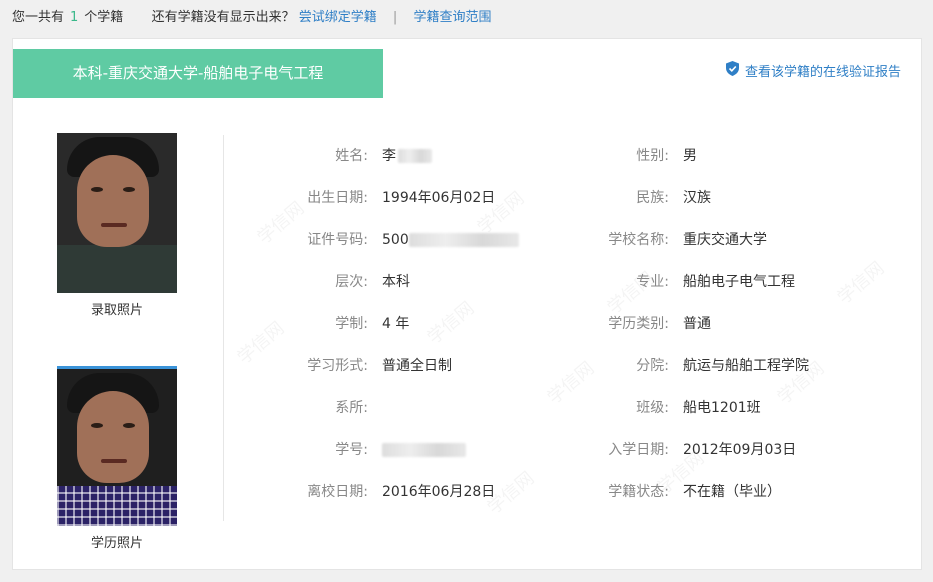  I want to click on field-row-birthdate: 出生日期: 1994年06月02日, so click(373, 207).